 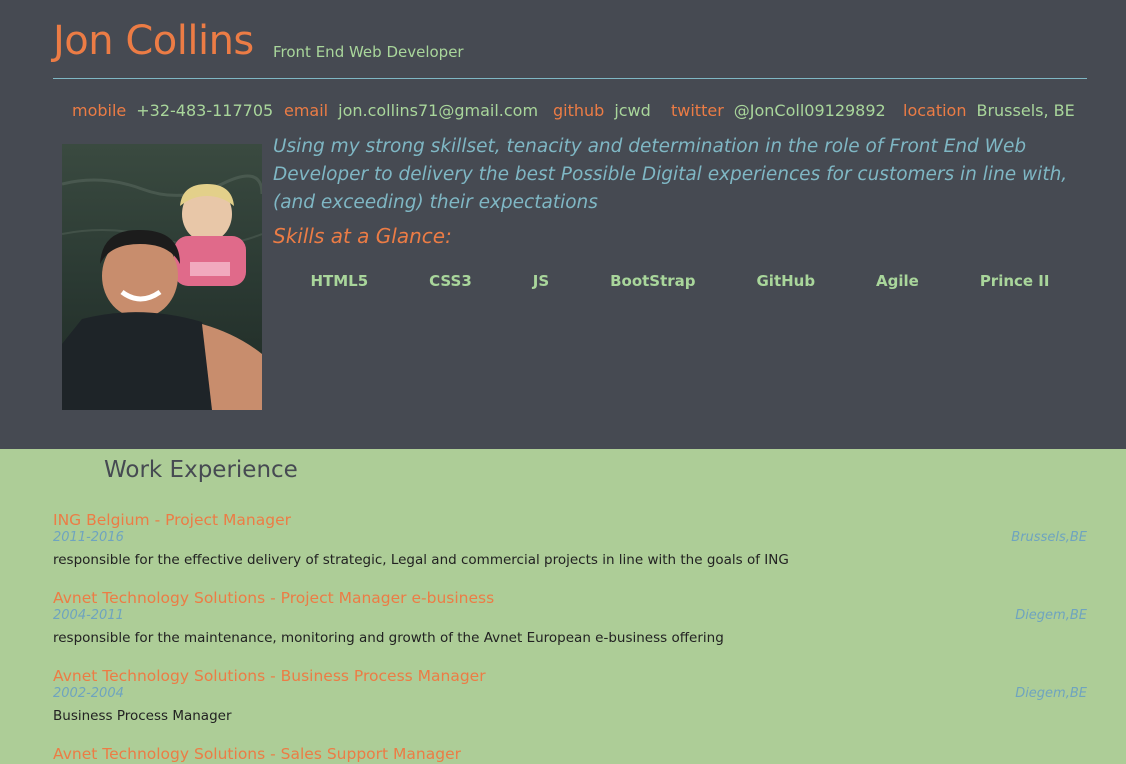 I want to click on contact-github: github jcwd, so click(x=602, y=110).